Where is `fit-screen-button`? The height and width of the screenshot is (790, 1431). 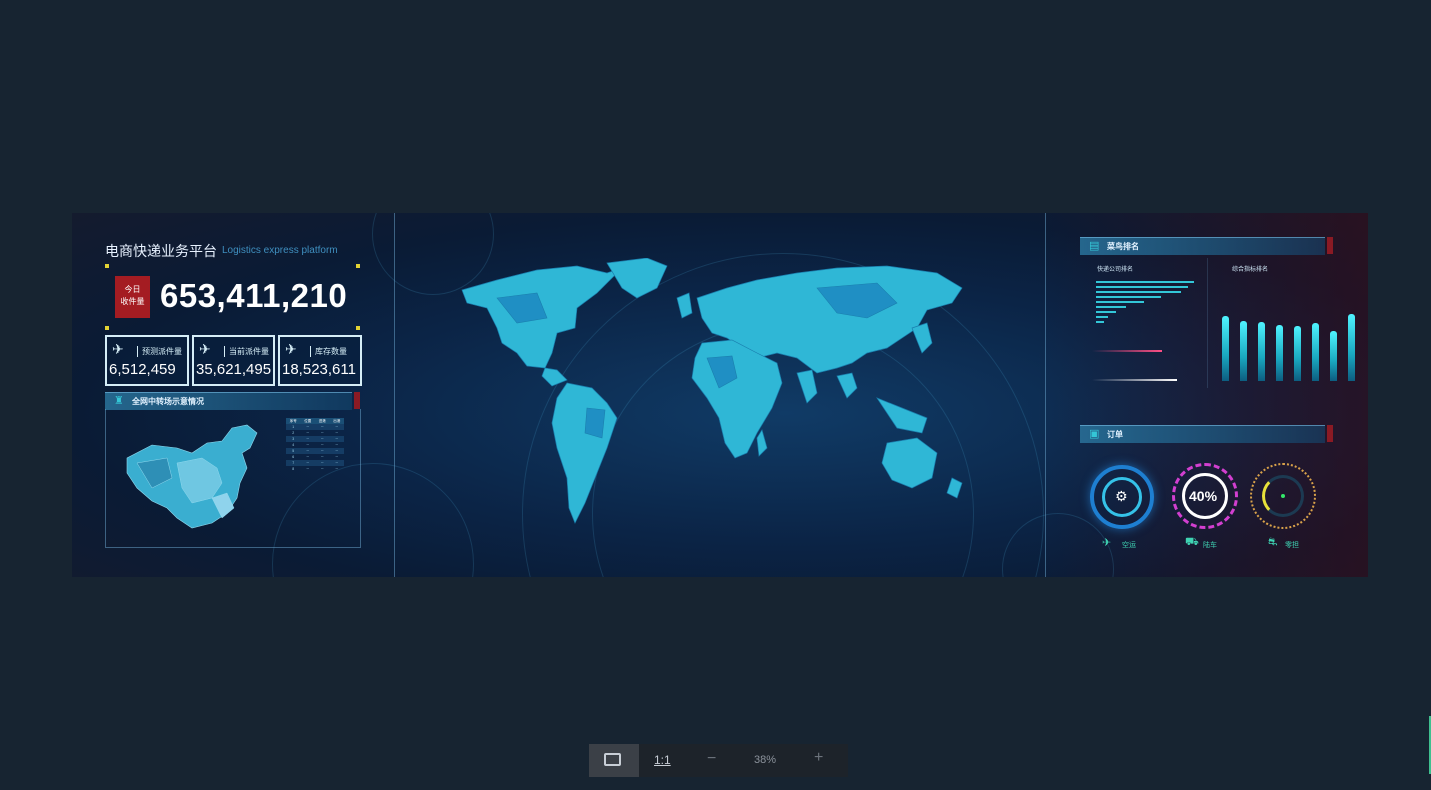
fit-screen-button is located at coordinates (614, 760).